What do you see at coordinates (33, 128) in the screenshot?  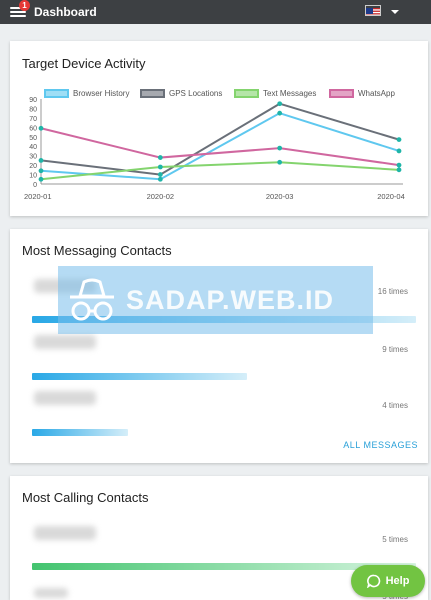 I see `y-tick-label: 60` at bounding box center [33, 128].